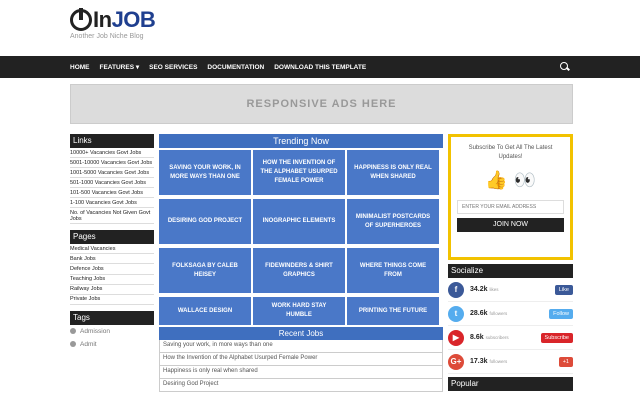 The image size is (640, 407). Describe the element at coordinates (565, 361) in the screenshot. I see `googleplus-plusone-button: +1` at that location.